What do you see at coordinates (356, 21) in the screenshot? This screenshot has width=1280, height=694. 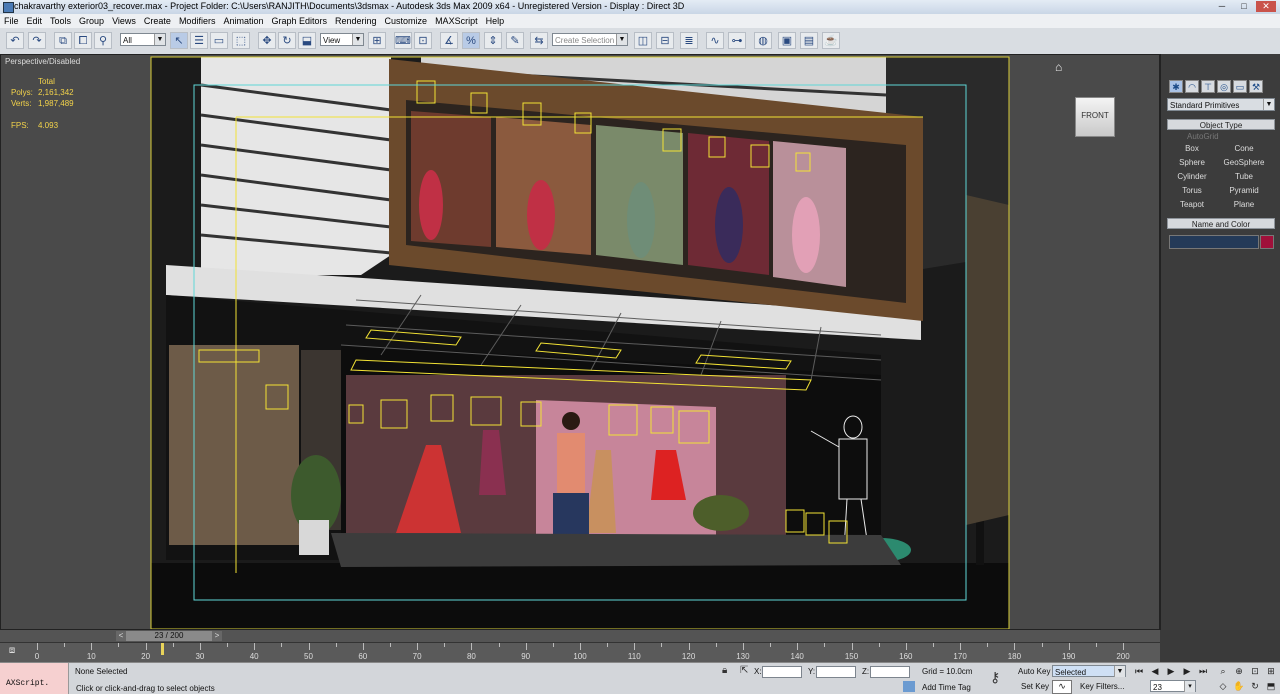 I see `menu-rendering: Rendering` at bounding box center [356, 21].